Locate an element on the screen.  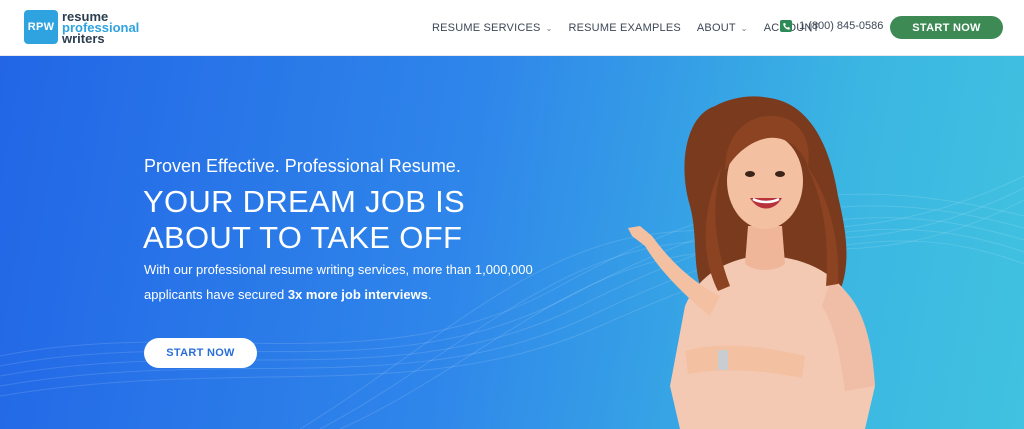
phone-number: 1 (800) 845-0586 is located at coordinates (841, 26).